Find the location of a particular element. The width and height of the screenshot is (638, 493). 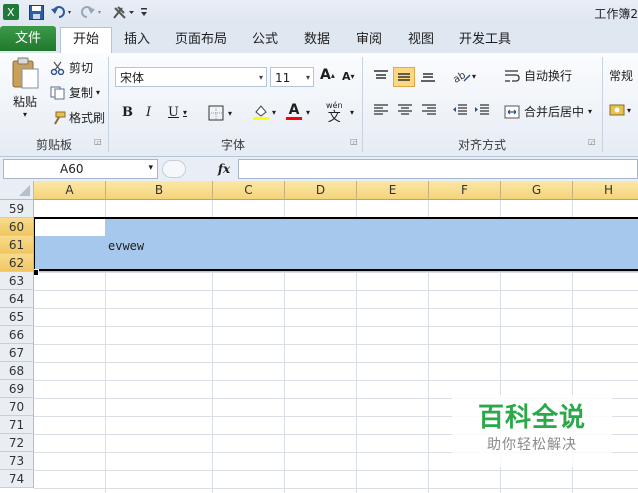

font-launcher-icon: ◲ is located at coordinates (354, 141).